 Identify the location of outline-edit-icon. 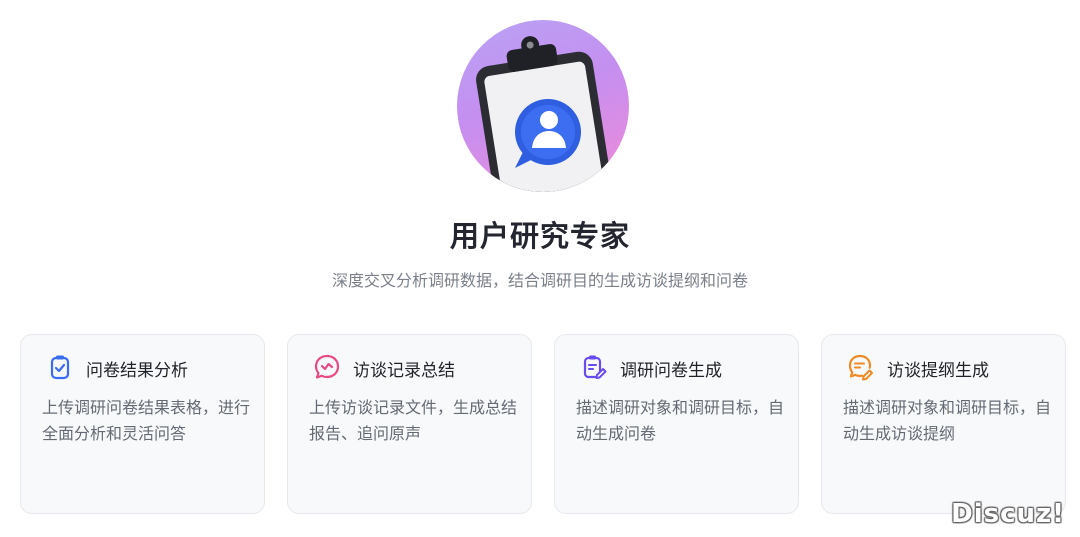
(860, 367).